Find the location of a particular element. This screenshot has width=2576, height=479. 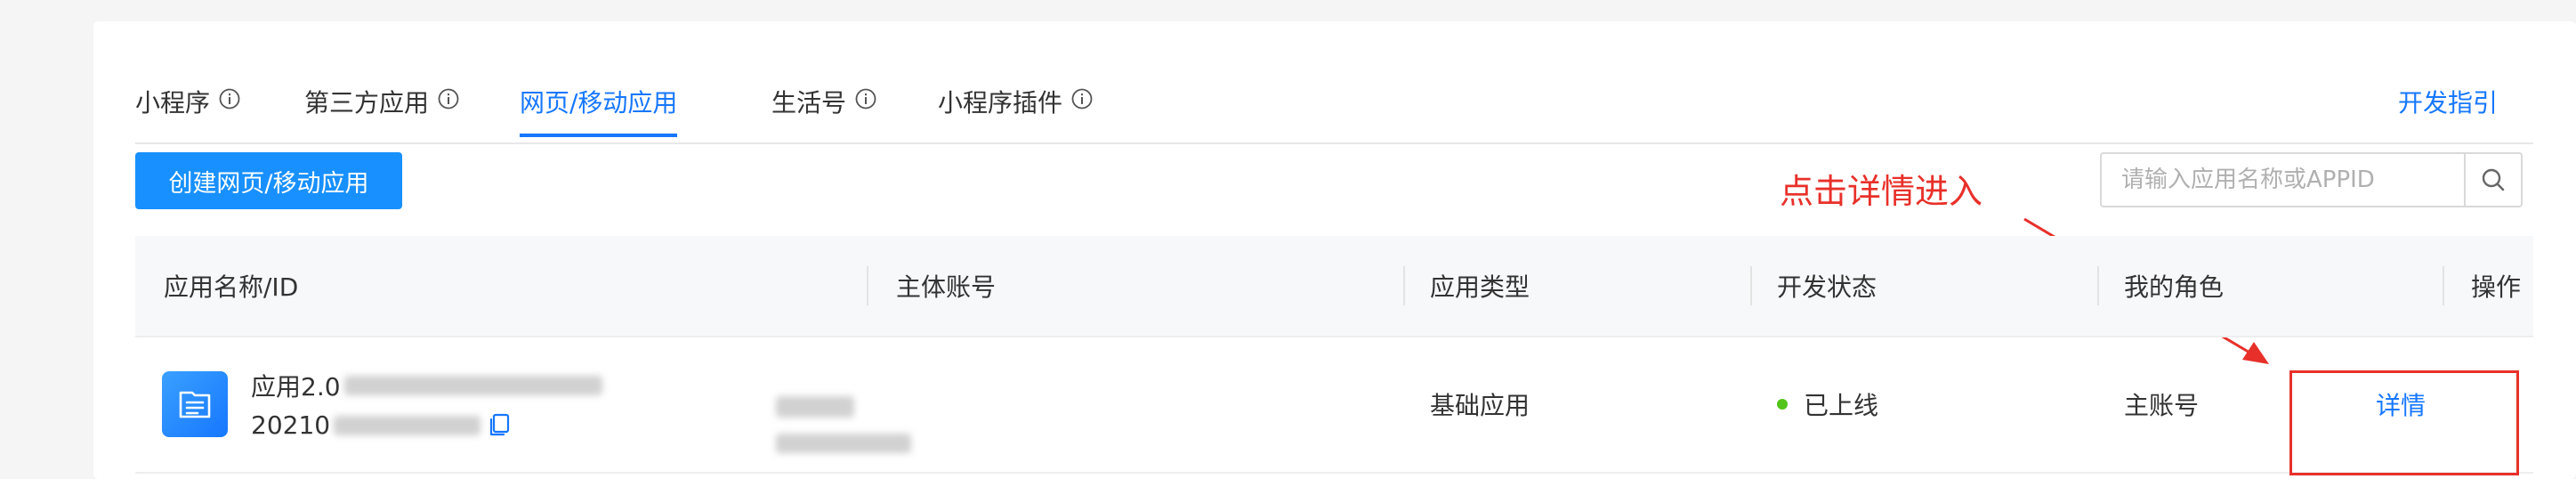

my-role: 主账号 is located at coordinates (2162, 405).